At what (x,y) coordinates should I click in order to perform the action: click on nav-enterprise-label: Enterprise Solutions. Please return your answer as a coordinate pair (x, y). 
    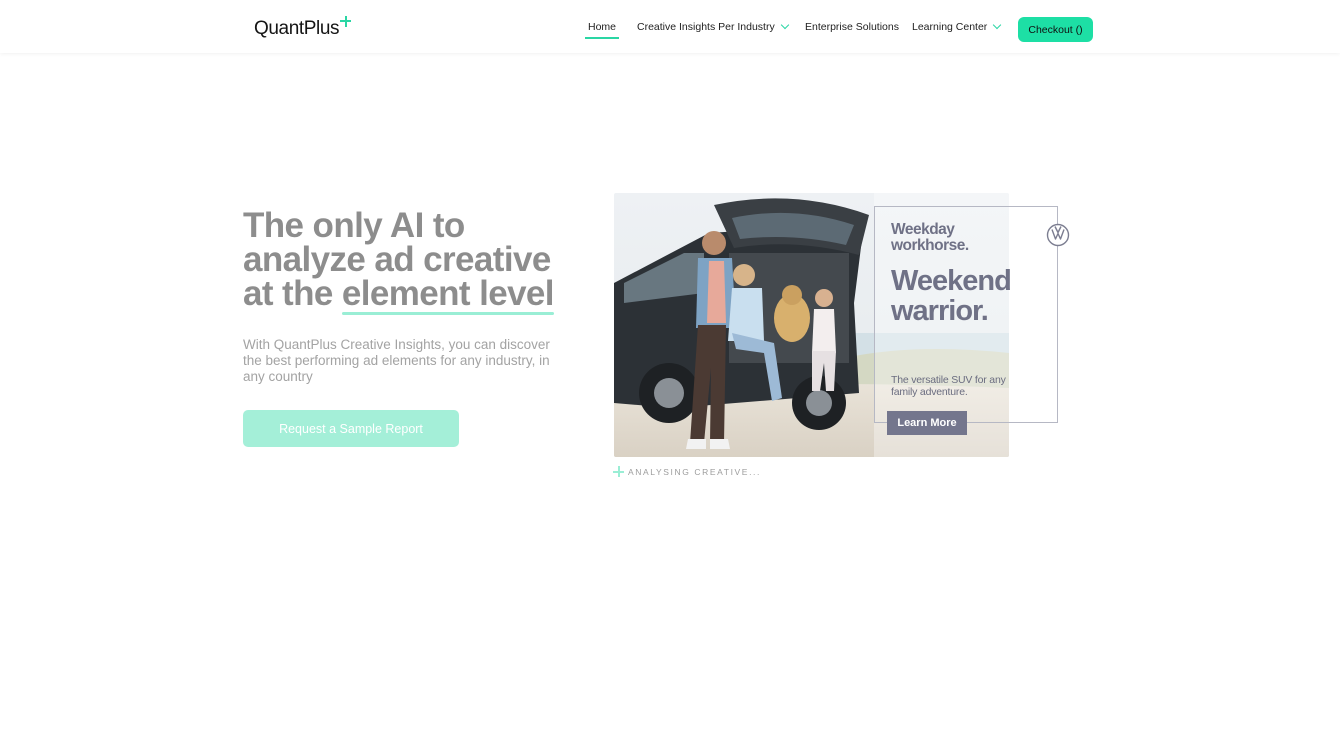
    Looking at the image, I should click on (852, 26).